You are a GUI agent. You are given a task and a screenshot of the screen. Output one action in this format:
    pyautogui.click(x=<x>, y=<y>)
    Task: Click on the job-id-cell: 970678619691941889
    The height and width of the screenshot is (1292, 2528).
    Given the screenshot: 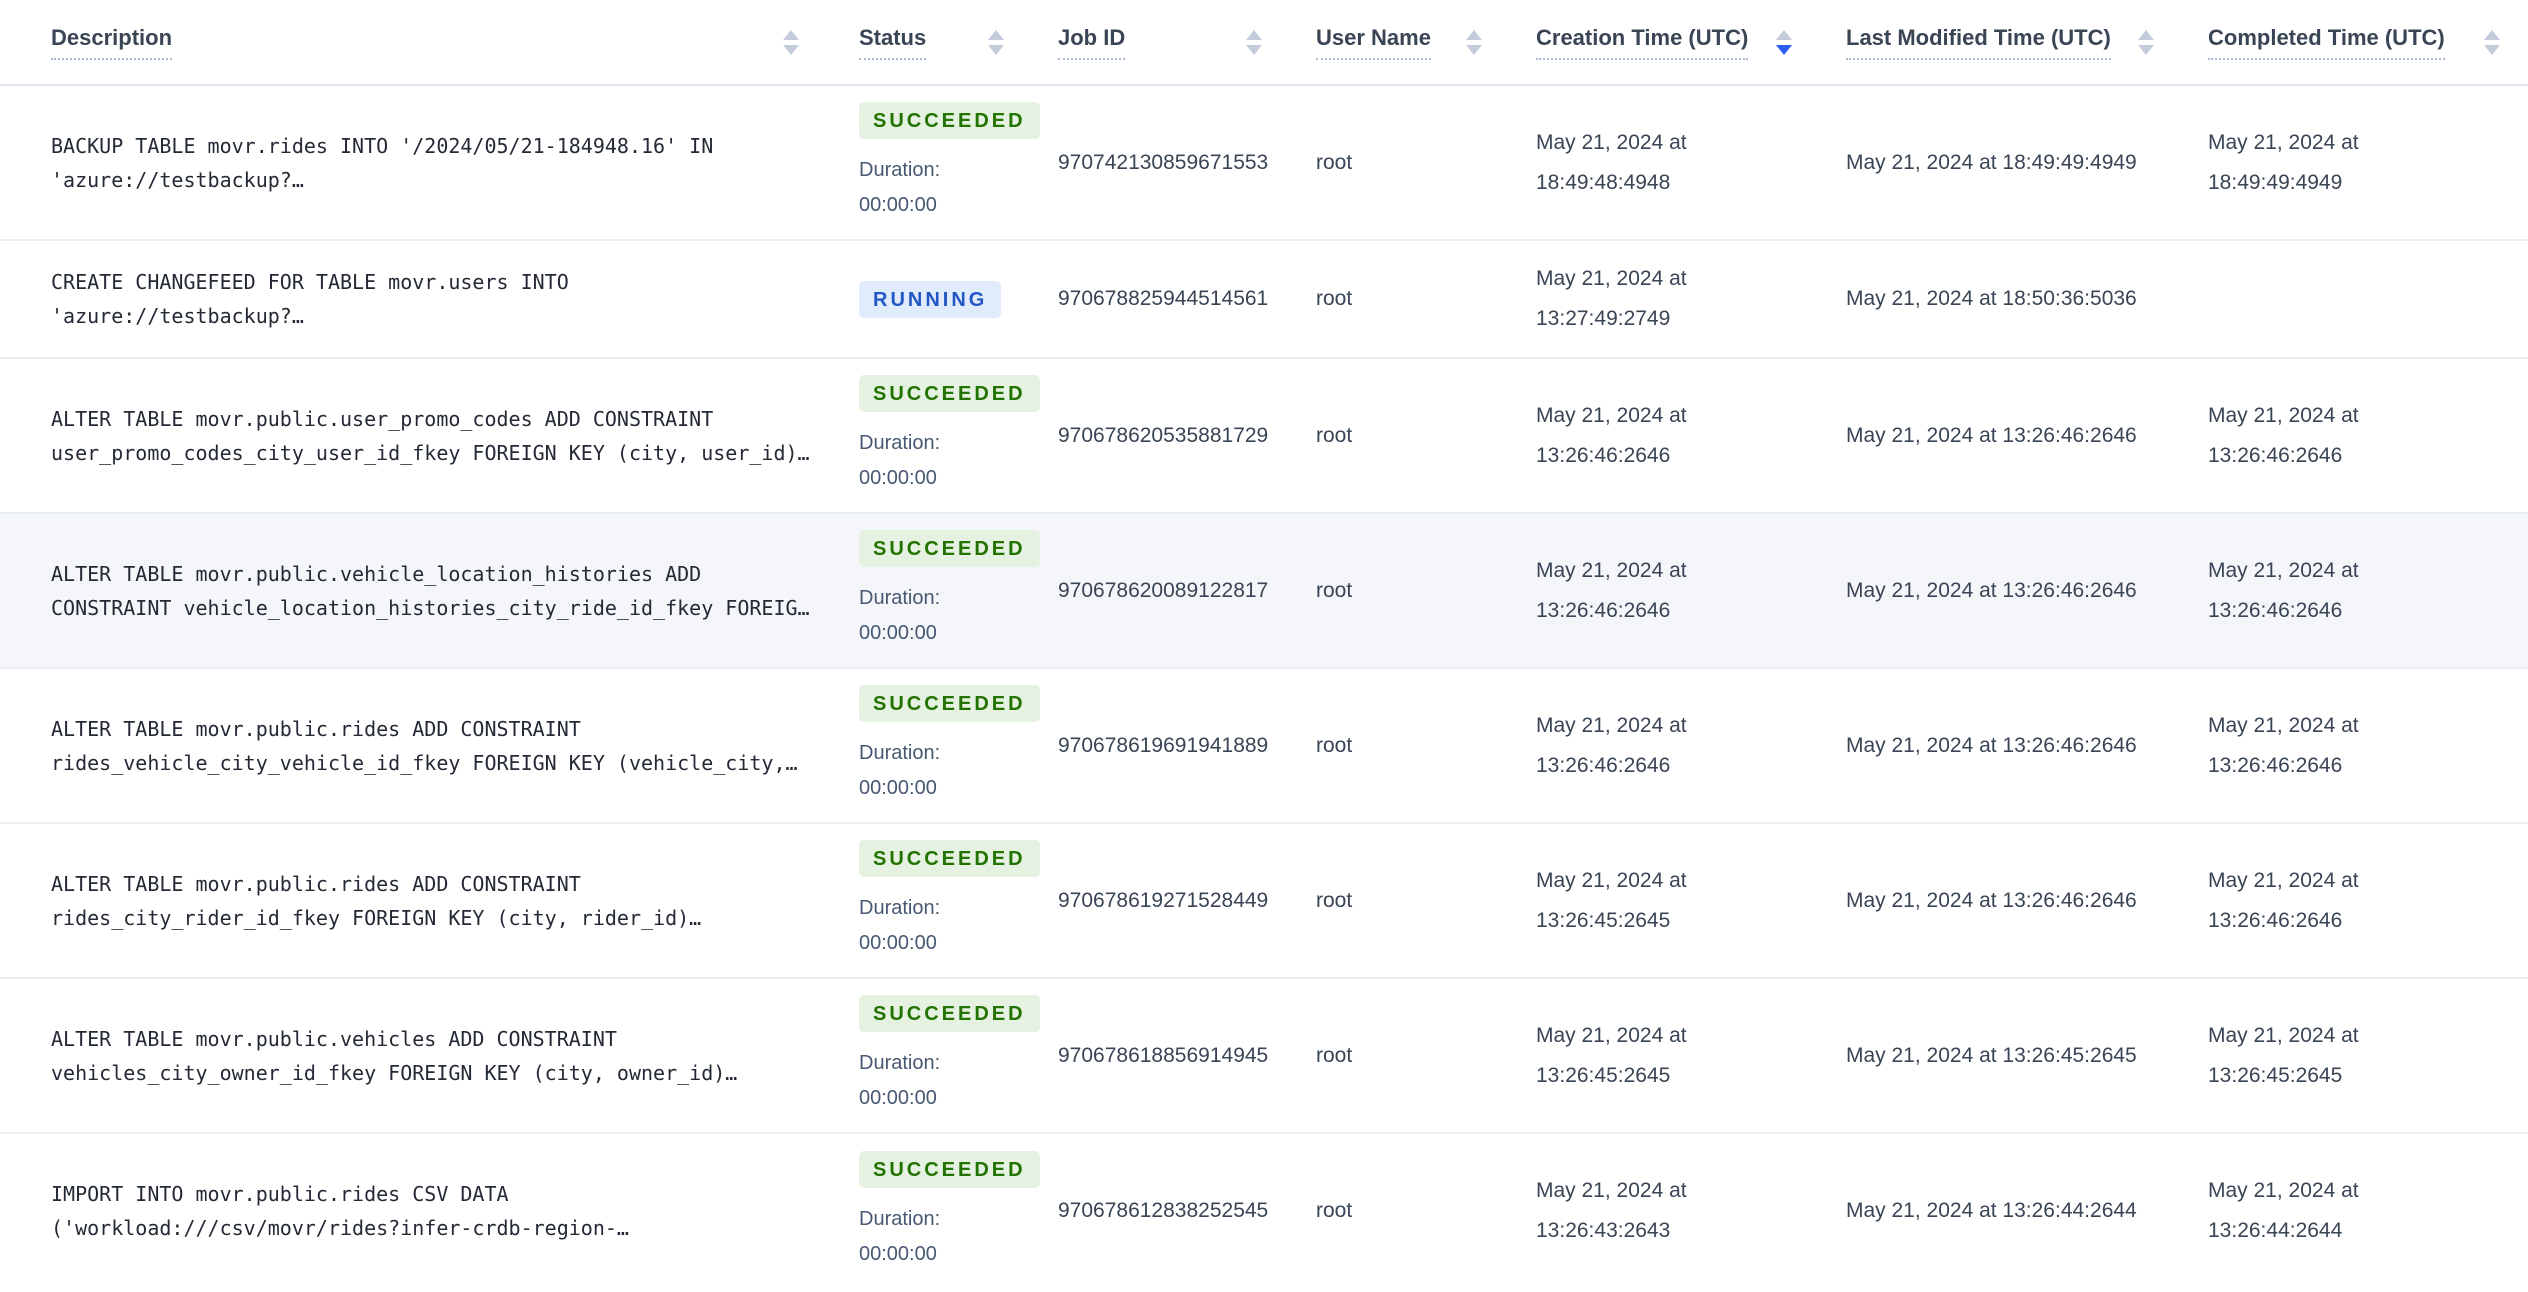 What is the action you would take?
    pyautogui.click(x=1177, y=745)
    